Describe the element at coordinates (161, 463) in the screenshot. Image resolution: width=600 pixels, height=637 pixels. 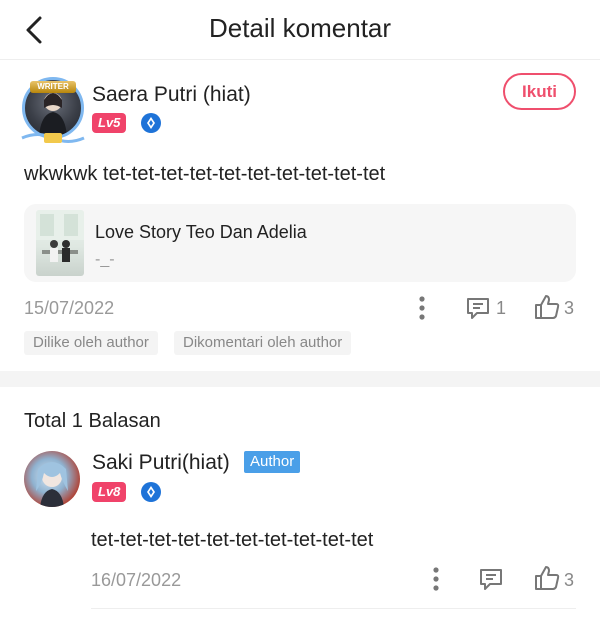
I see `username: Saki Putri(hiat)` at that location.